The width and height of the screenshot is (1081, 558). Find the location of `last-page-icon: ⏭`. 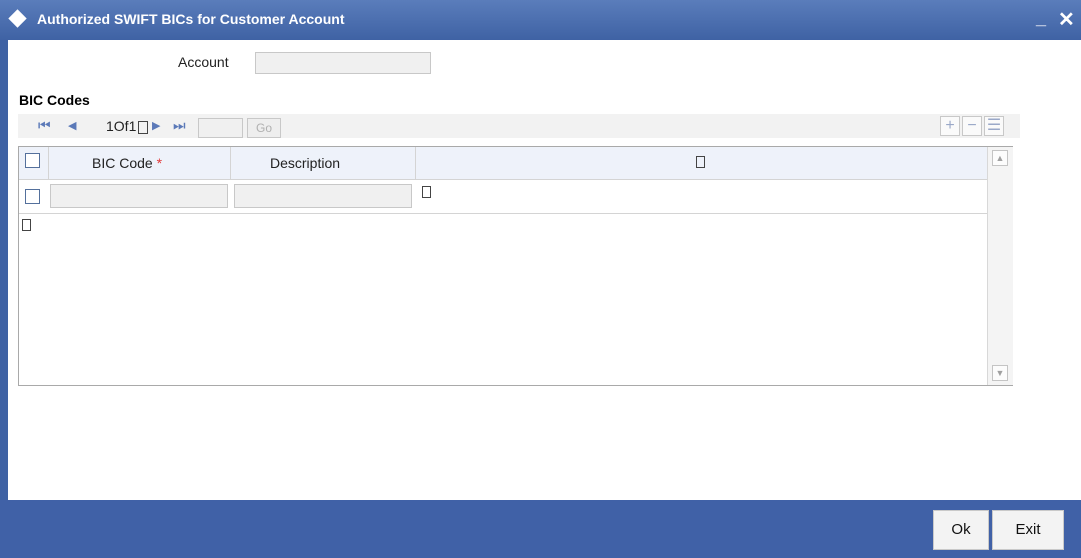

last-page-icon: ⏭ is located at coordinates (179, 125).